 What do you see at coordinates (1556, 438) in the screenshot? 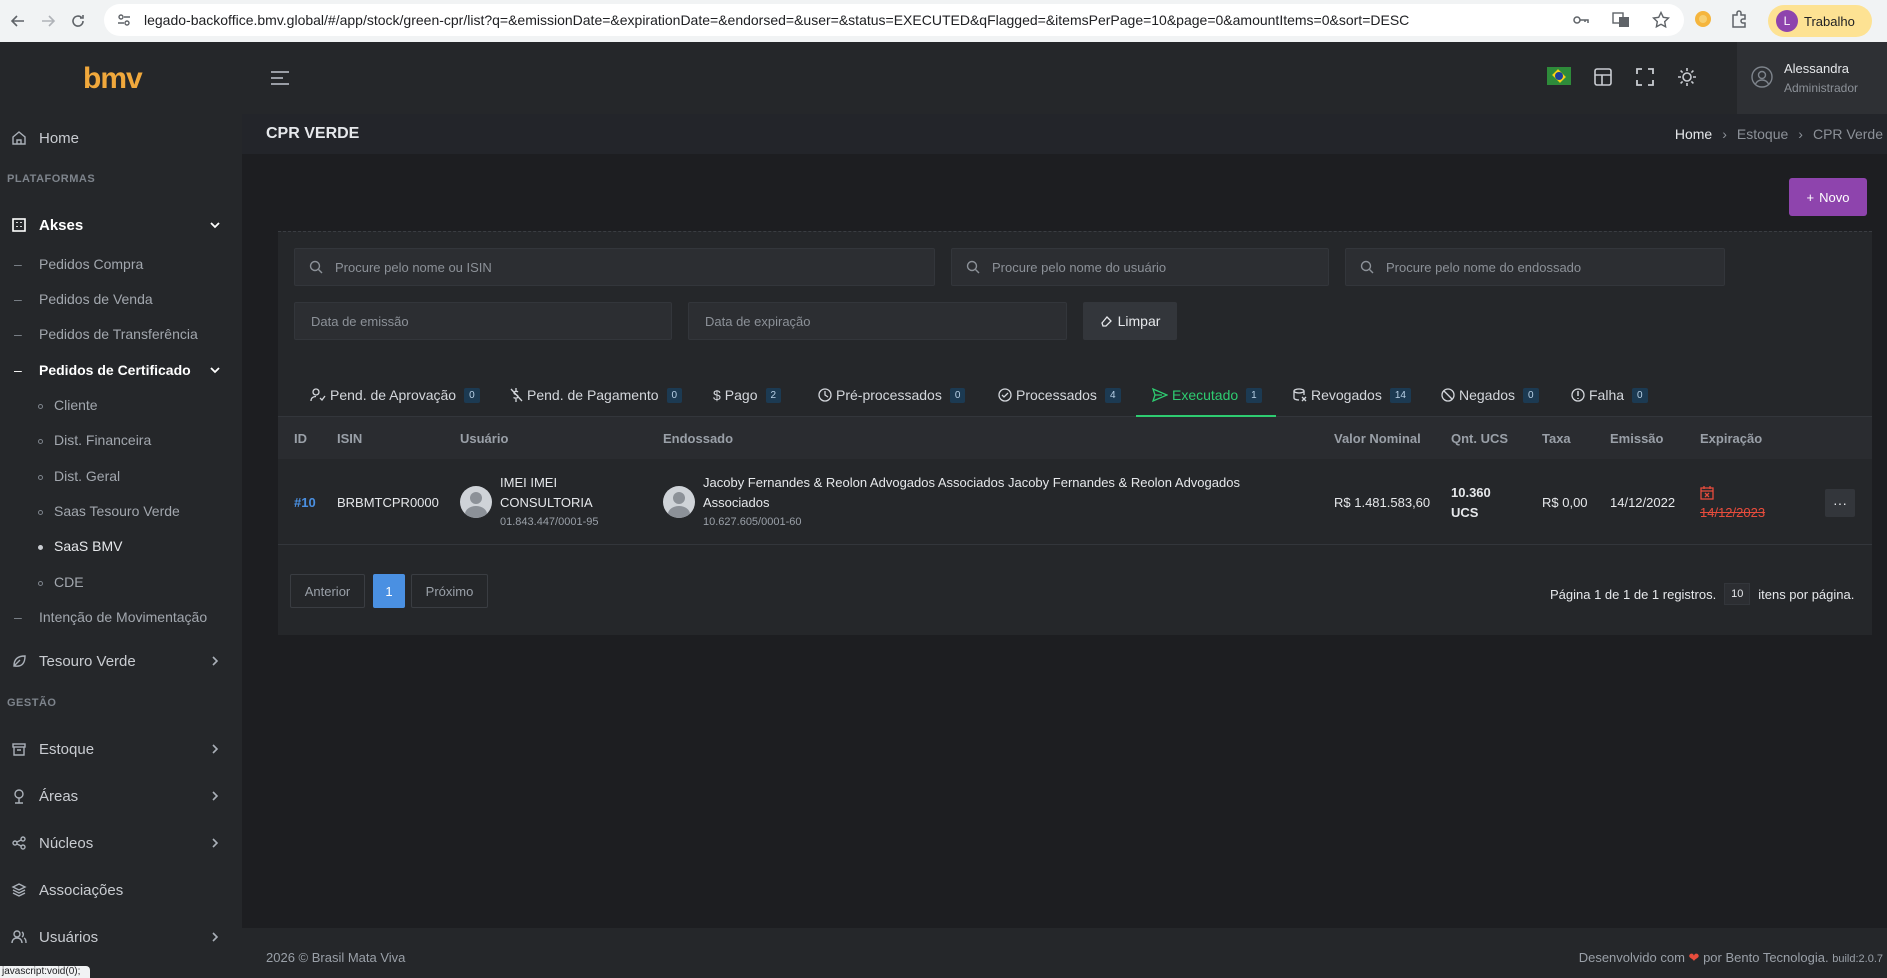
I see `column-header: Taxa` at bounding box center [1556, 438].